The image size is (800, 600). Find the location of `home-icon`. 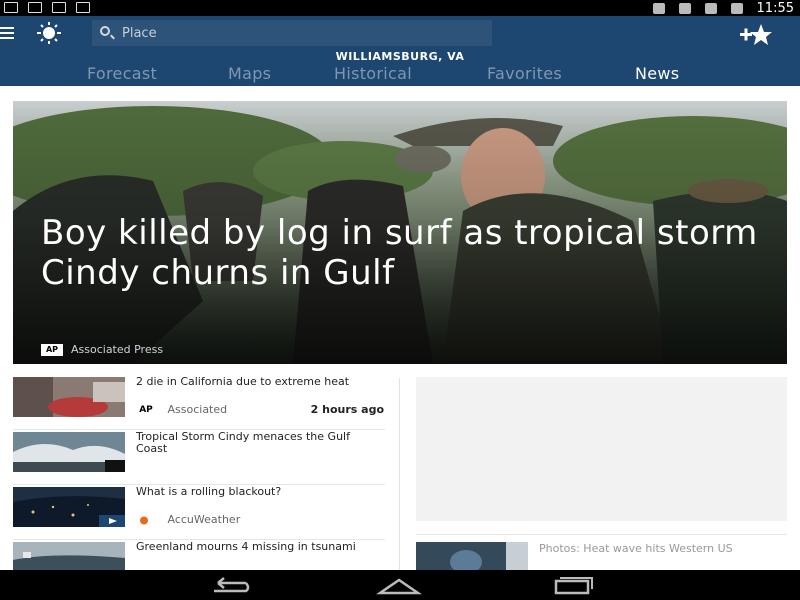

home-icon is located at coordinates (399, 585).